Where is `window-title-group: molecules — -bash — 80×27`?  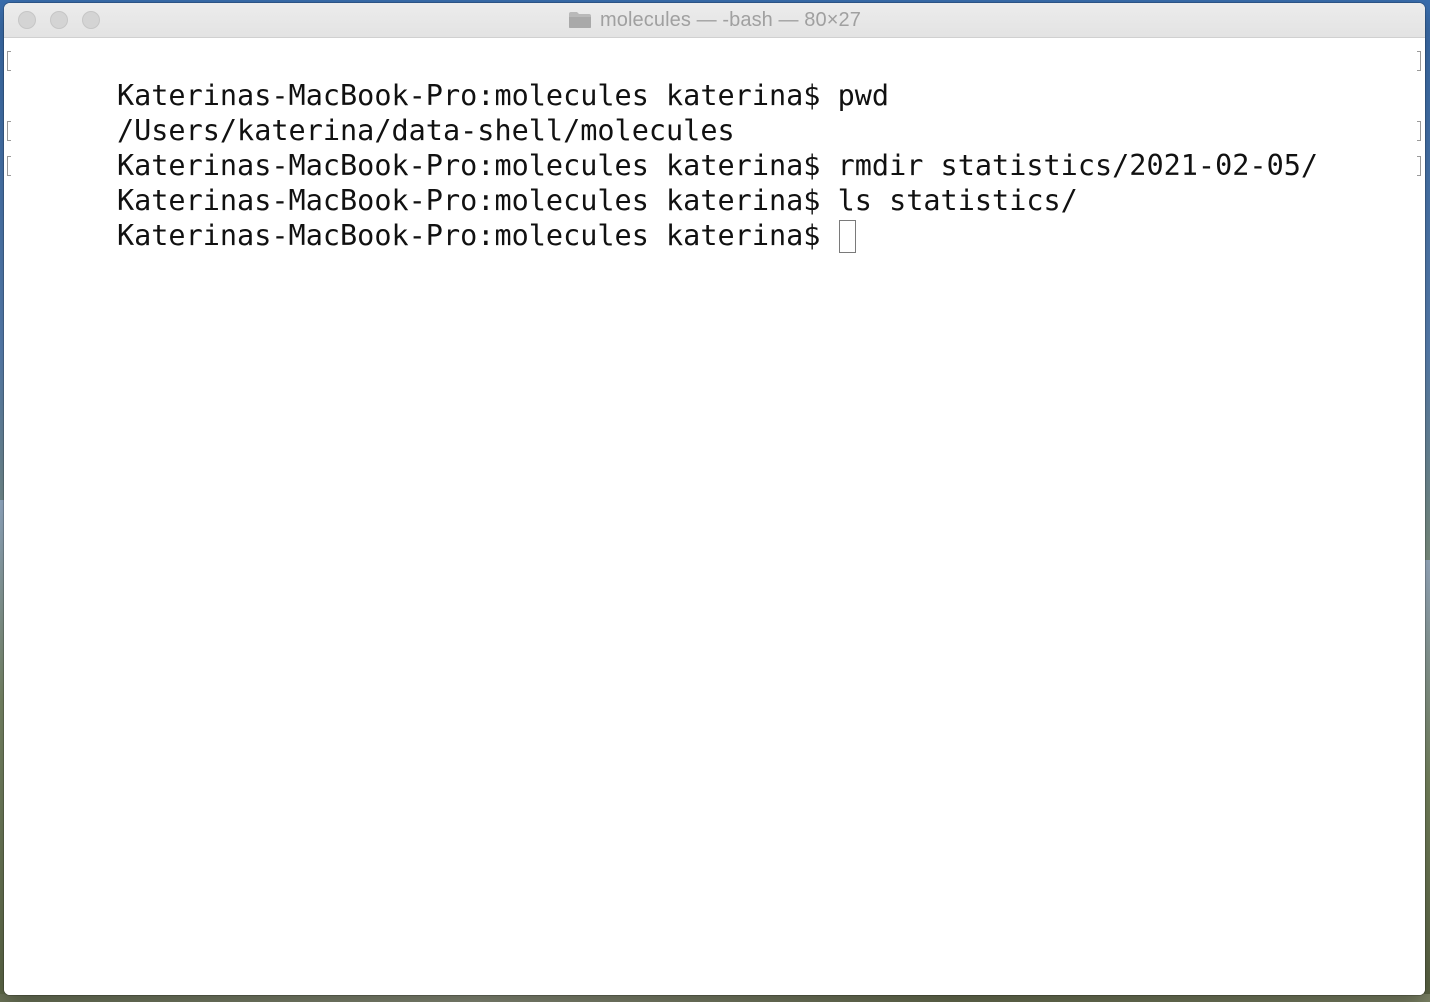
window-title-group: molecules — -bash — 80×27 is located at coordinates (714, 20).